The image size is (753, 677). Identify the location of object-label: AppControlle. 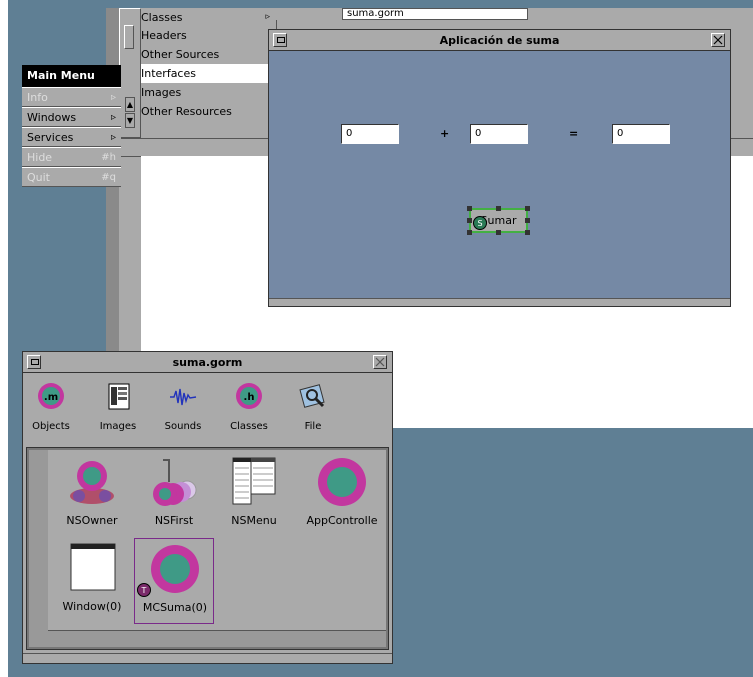
(342, 520).